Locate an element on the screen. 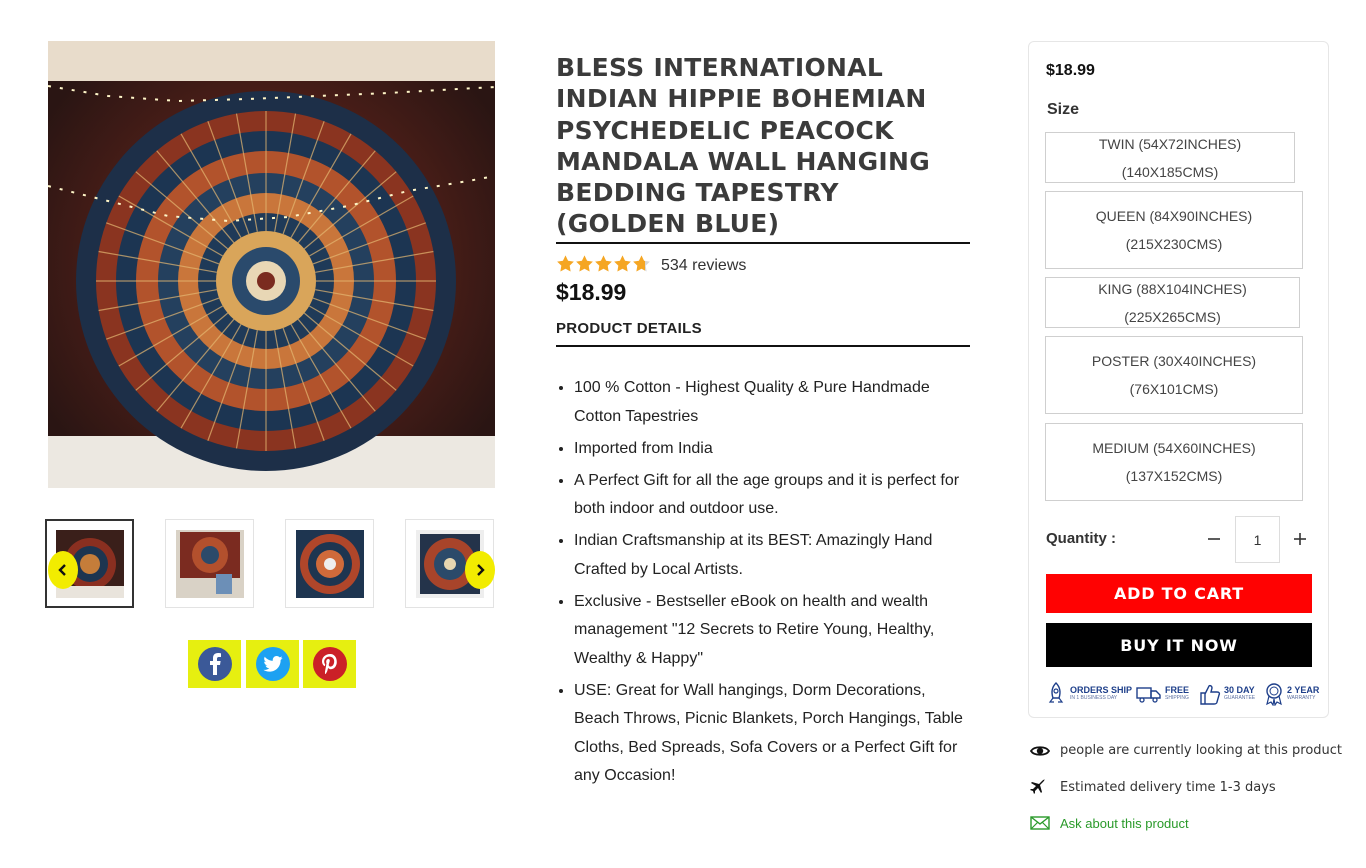 Image resolution: width=1366 pixels, height=868 pixels. size-label: Size is located at coordinates (1063, 109).